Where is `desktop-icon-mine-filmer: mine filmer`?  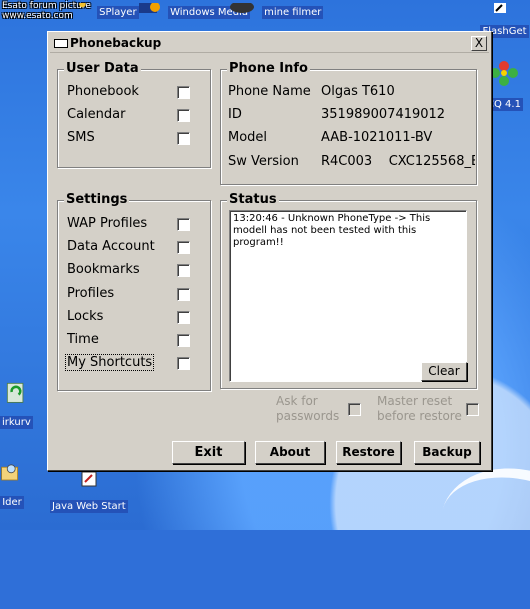
desktop-icon-mine-filmer: mine filmer is located at coordinates (275, 9).